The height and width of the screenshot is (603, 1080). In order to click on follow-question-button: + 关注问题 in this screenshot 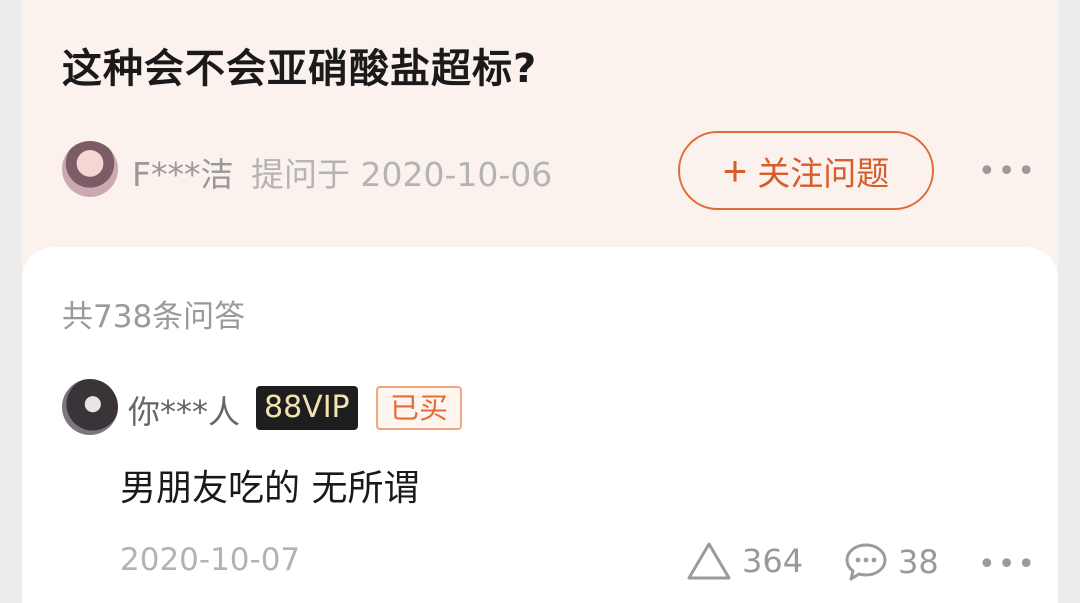, I will do `click(806, 170)`.